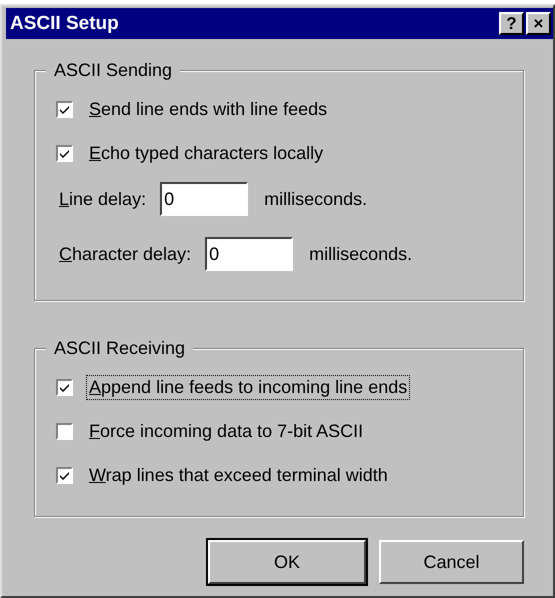 This screenshot has height=598, width=555. What do you see at coordinates (64, 23) in the screenshot?
I see `window-title: ASCII Setup` at bounding box center [64, 23].